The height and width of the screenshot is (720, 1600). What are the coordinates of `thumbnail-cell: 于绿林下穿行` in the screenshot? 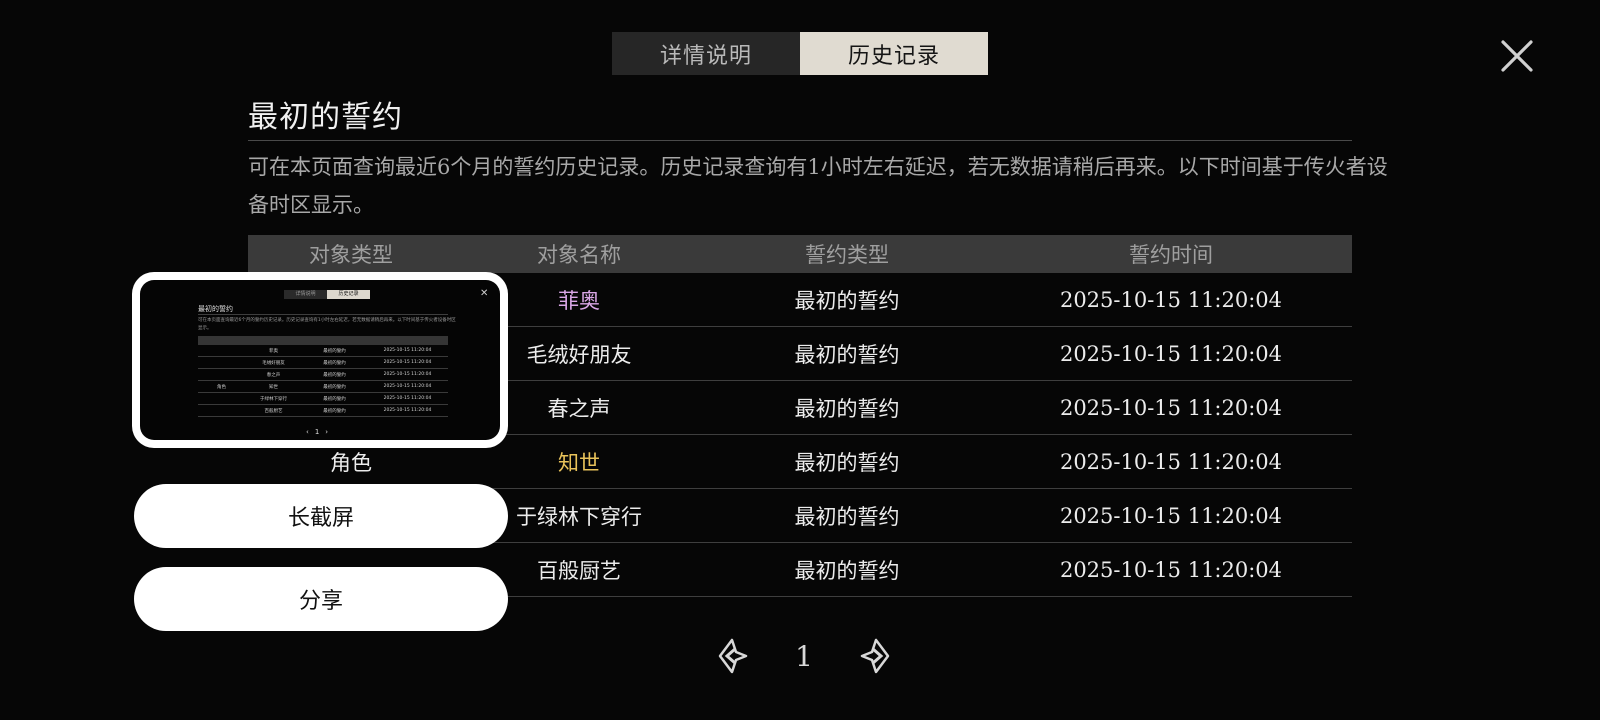 It's located at (273, 399).